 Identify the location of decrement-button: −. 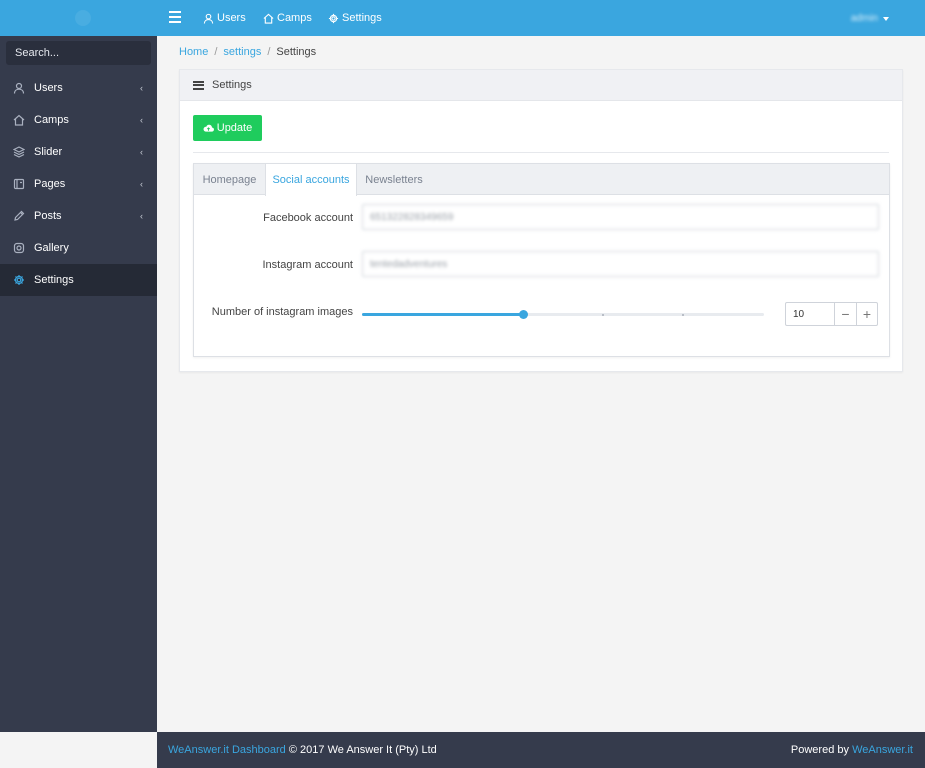
(845, 314).